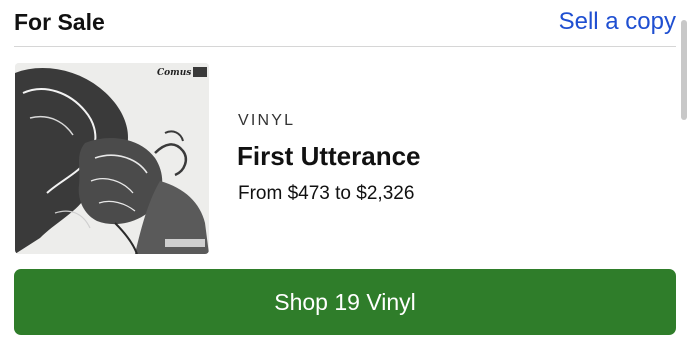 This screenshot has height=355, width=690. What do you see at coordinates (326, 193) in the screenshot?
I see `price-range: From $473 to $2,326` at bounding box center [326, 193].